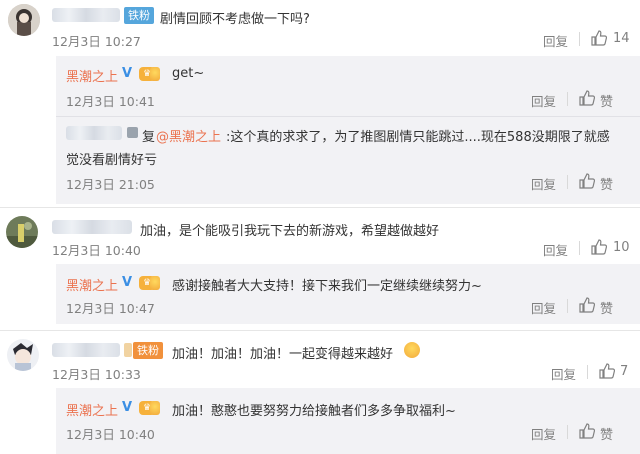 Image resolution: width=640 pixels, height=454 pixels. I want to click on mention-link: @黑潮之上, so click(188, 135).